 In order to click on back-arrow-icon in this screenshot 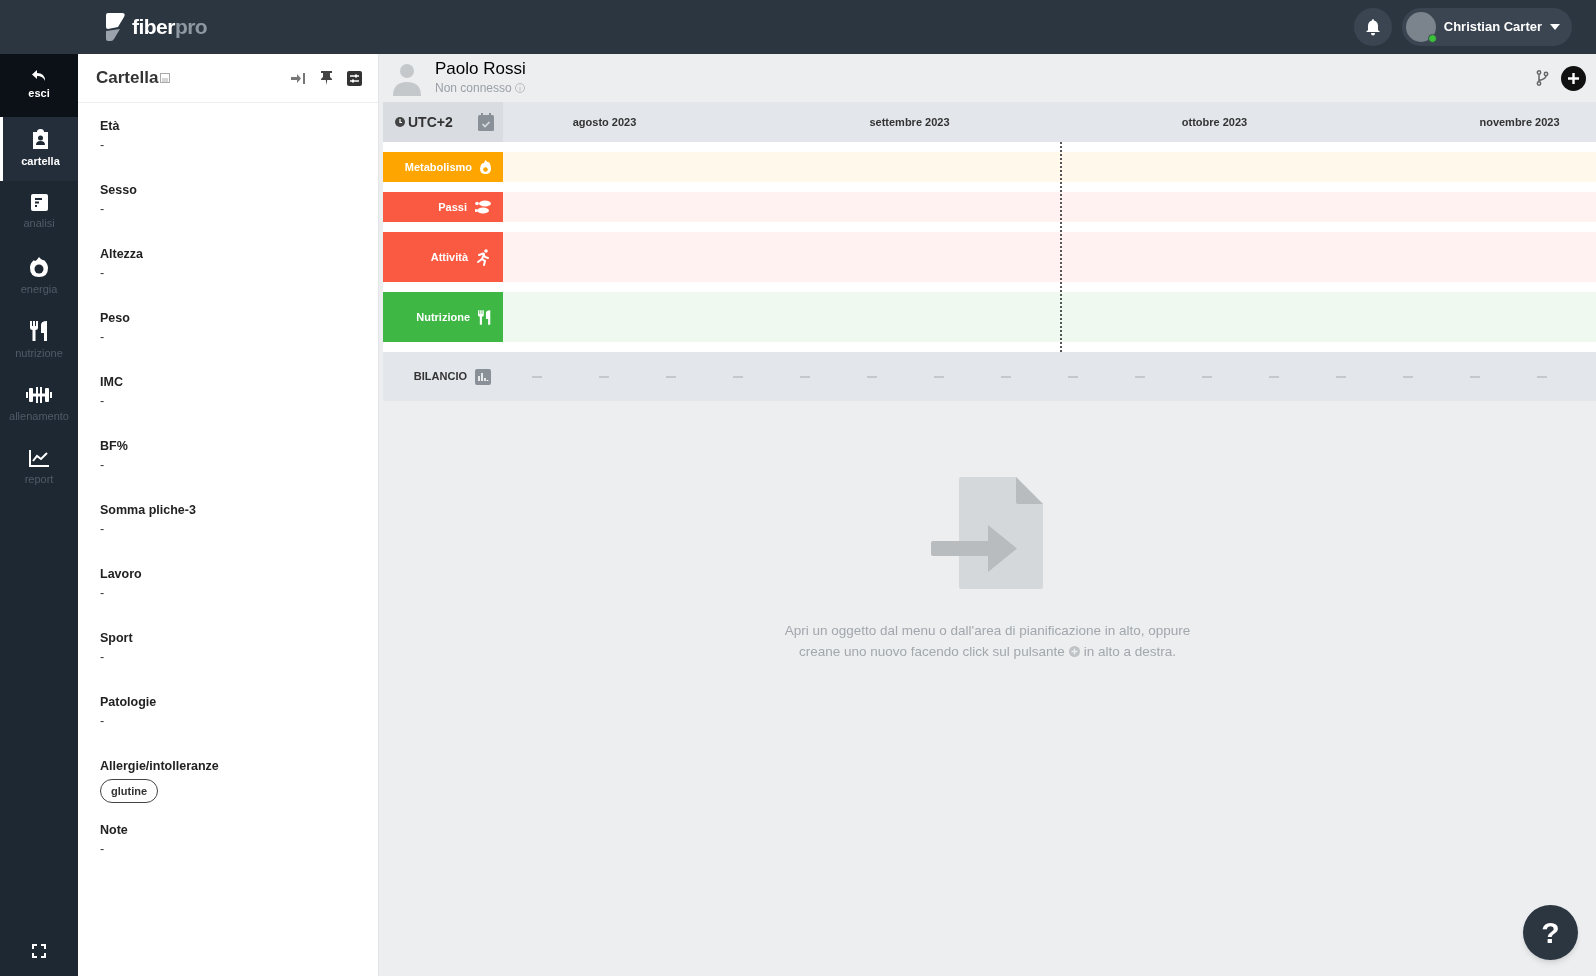, I will do `click(39, 75)`.